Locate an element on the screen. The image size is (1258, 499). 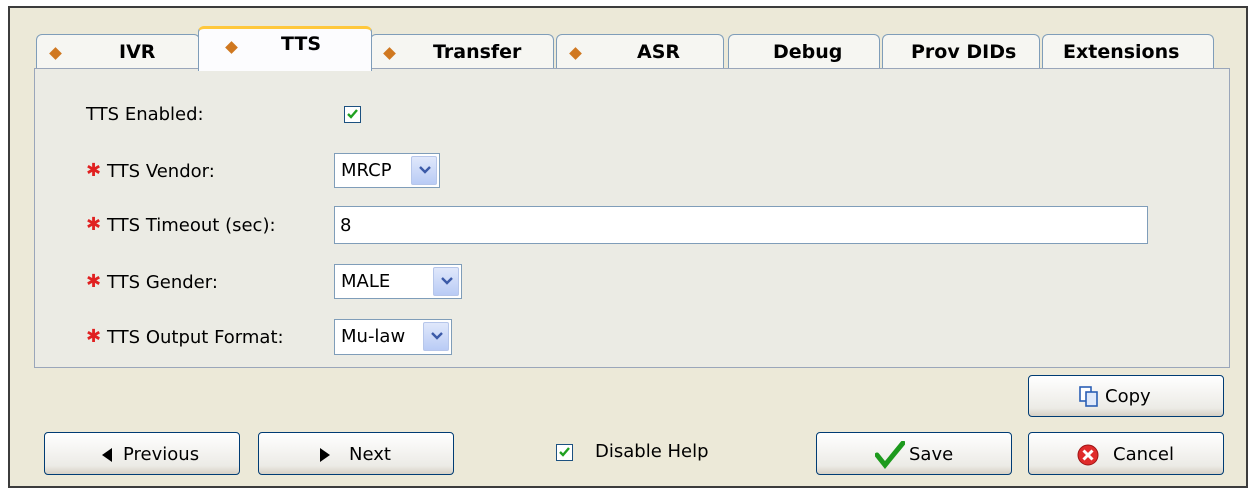
disable-help-label: Disable Help is located at coordinates (652, 451).